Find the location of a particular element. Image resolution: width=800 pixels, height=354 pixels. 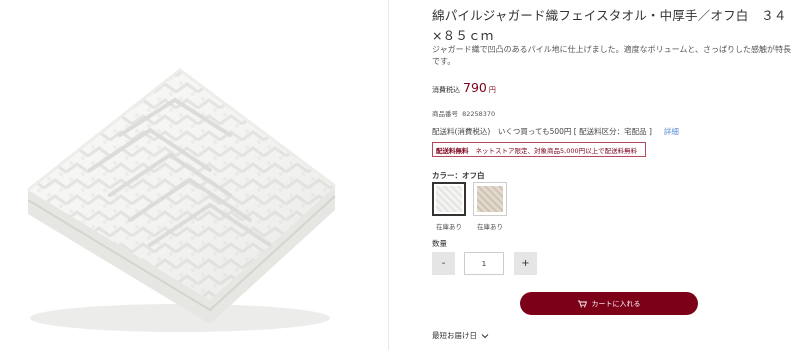

free-shipping-title: 配送料無料 is located at coordinates (452, 150).